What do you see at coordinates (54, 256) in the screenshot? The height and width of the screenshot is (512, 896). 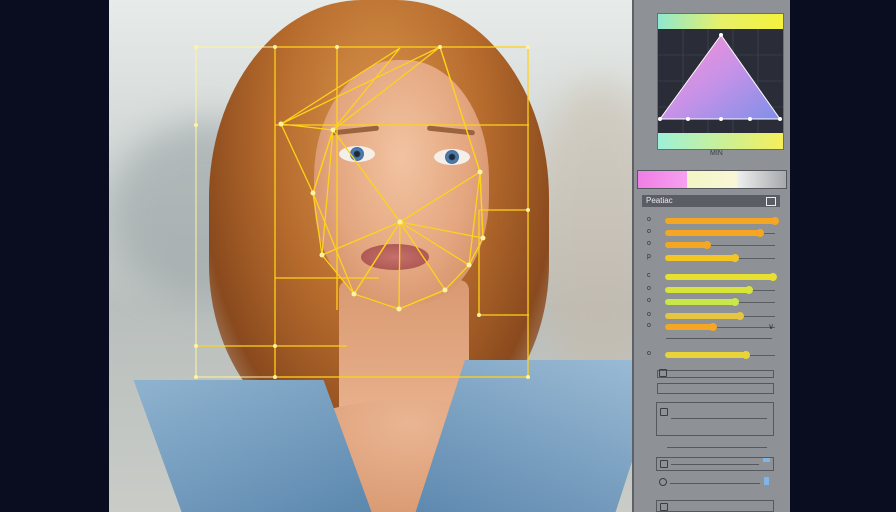 I see `left-letterbox` at bounding box center [54, 256].